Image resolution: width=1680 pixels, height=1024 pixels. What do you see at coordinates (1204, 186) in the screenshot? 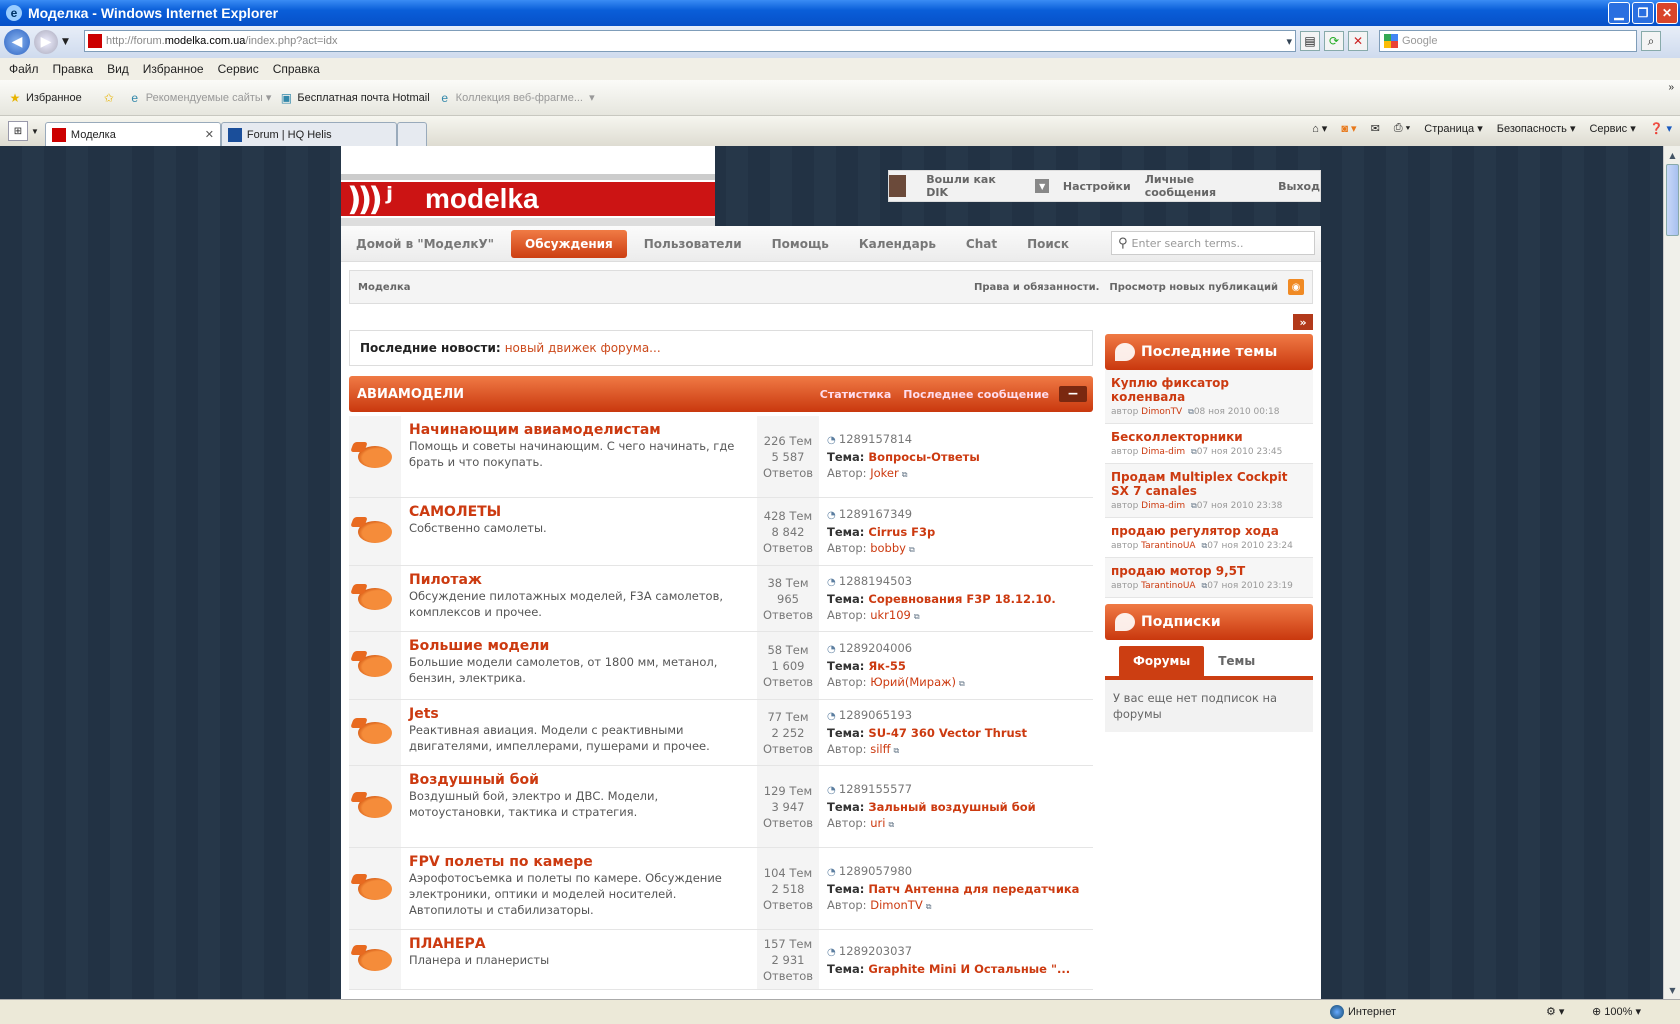
I see `messages-link: Личные сообщения` at bounding box center [1204, 186].